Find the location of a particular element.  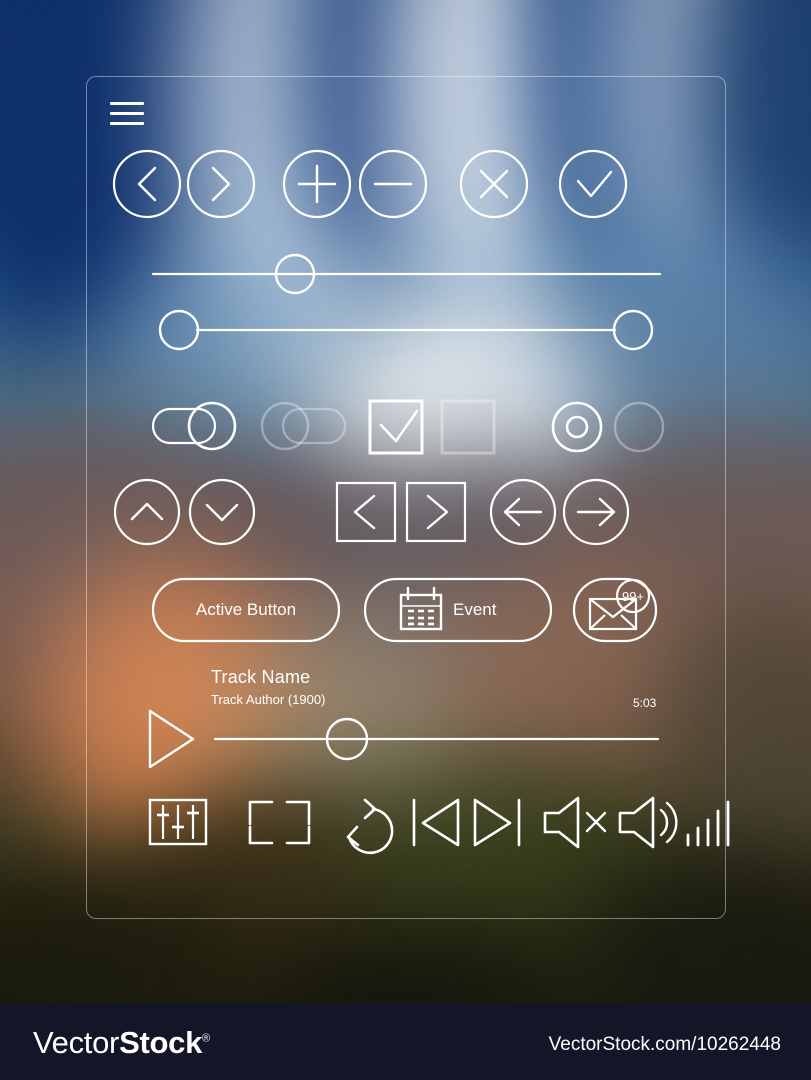

play-button is located at coordinates (171, 739).